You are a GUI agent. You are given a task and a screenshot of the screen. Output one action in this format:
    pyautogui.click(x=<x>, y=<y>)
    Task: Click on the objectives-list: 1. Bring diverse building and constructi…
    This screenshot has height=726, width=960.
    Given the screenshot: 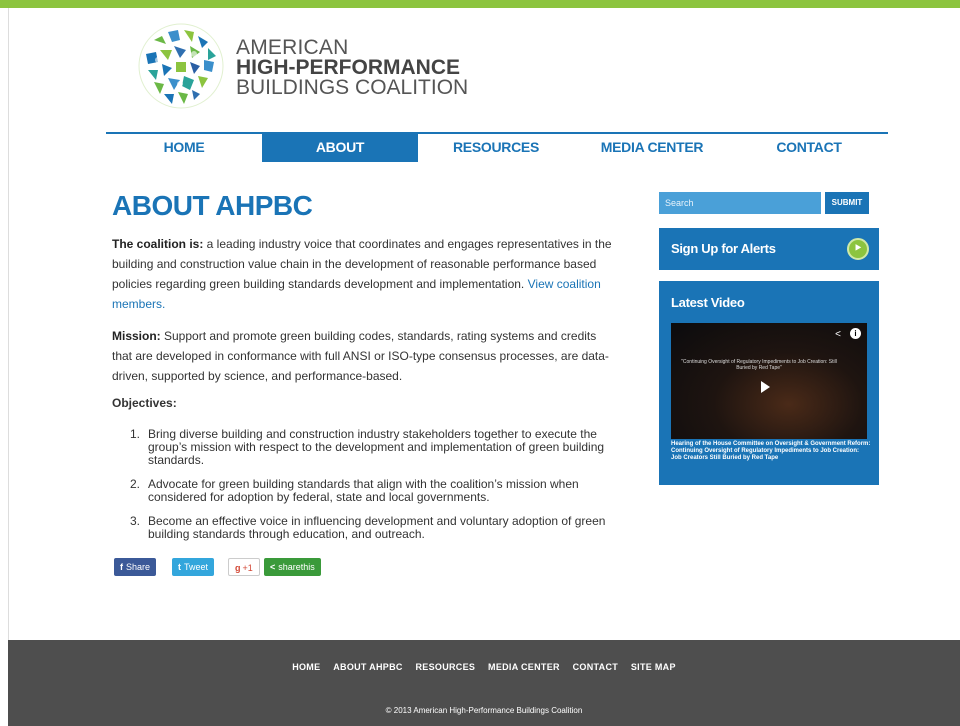 What is the action you would take?
    pyautogui.click(x=375, y=490)
    